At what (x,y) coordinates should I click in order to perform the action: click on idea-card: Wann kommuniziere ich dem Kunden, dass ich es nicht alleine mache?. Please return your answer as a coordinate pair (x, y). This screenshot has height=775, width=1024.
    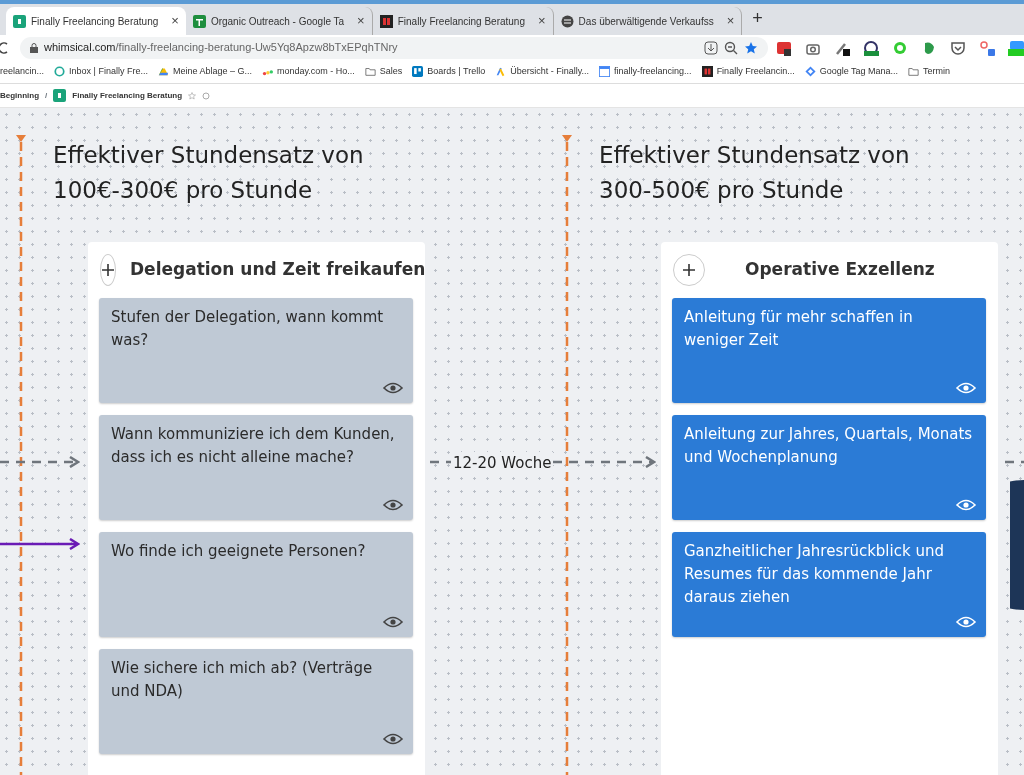
    Looking at the image, I should click on (256, 467).